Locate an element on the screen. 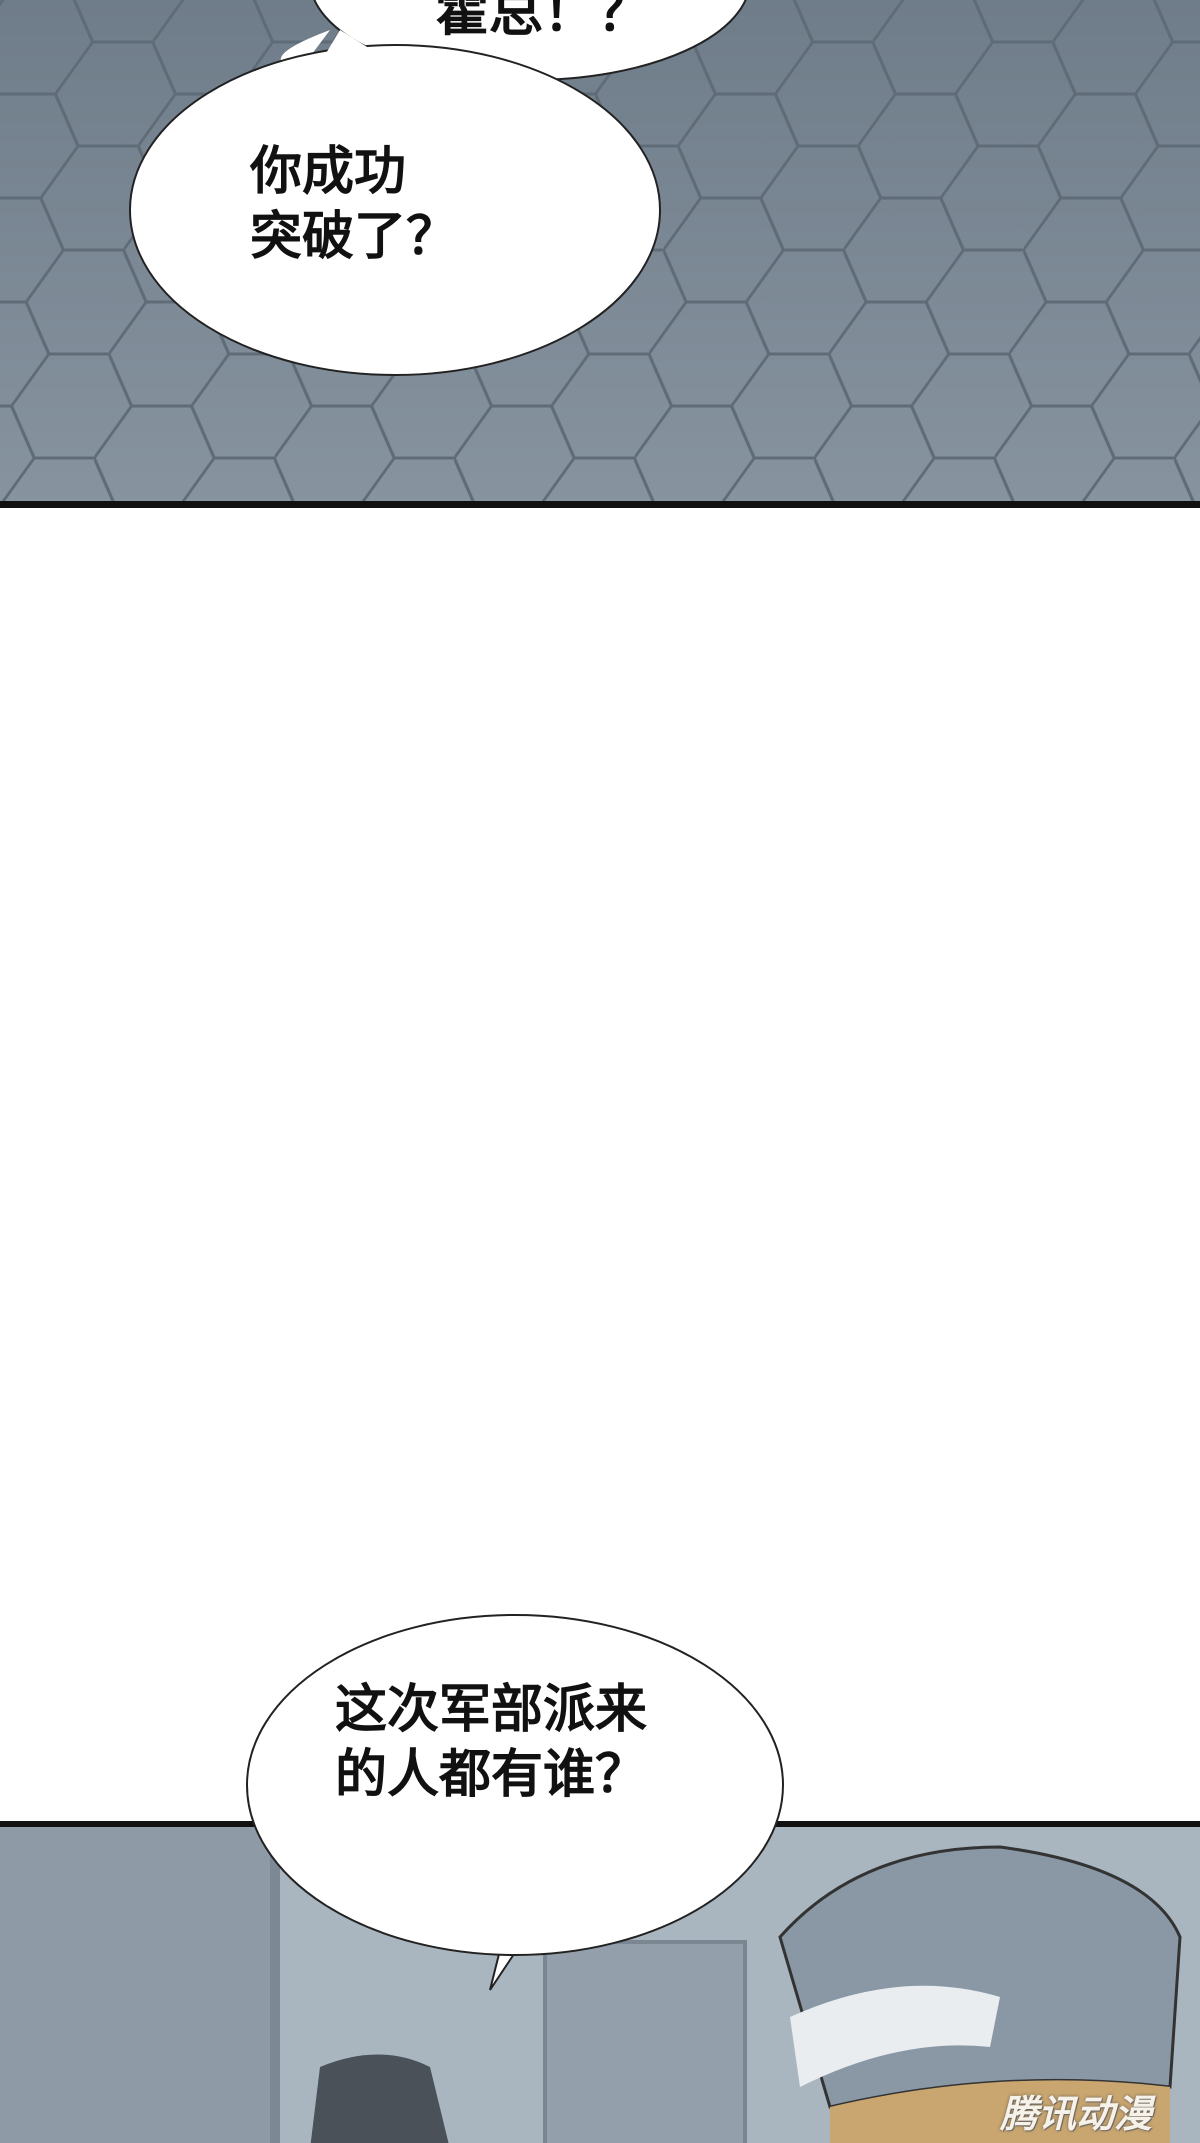 The image size is (1200, 2143). dialogue-text-1: 霍总！？ is located at coordinates (543, 21).